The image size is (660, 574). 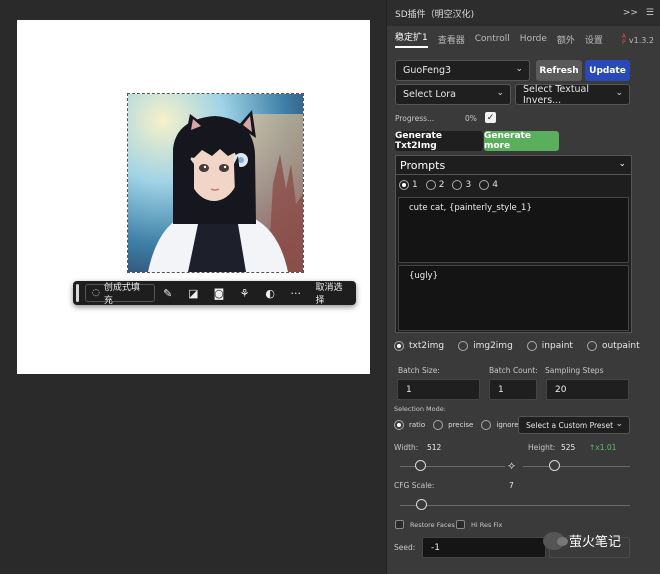 I want to click on lora-select: Select Lora ⌄, so click(x=453, y=94).